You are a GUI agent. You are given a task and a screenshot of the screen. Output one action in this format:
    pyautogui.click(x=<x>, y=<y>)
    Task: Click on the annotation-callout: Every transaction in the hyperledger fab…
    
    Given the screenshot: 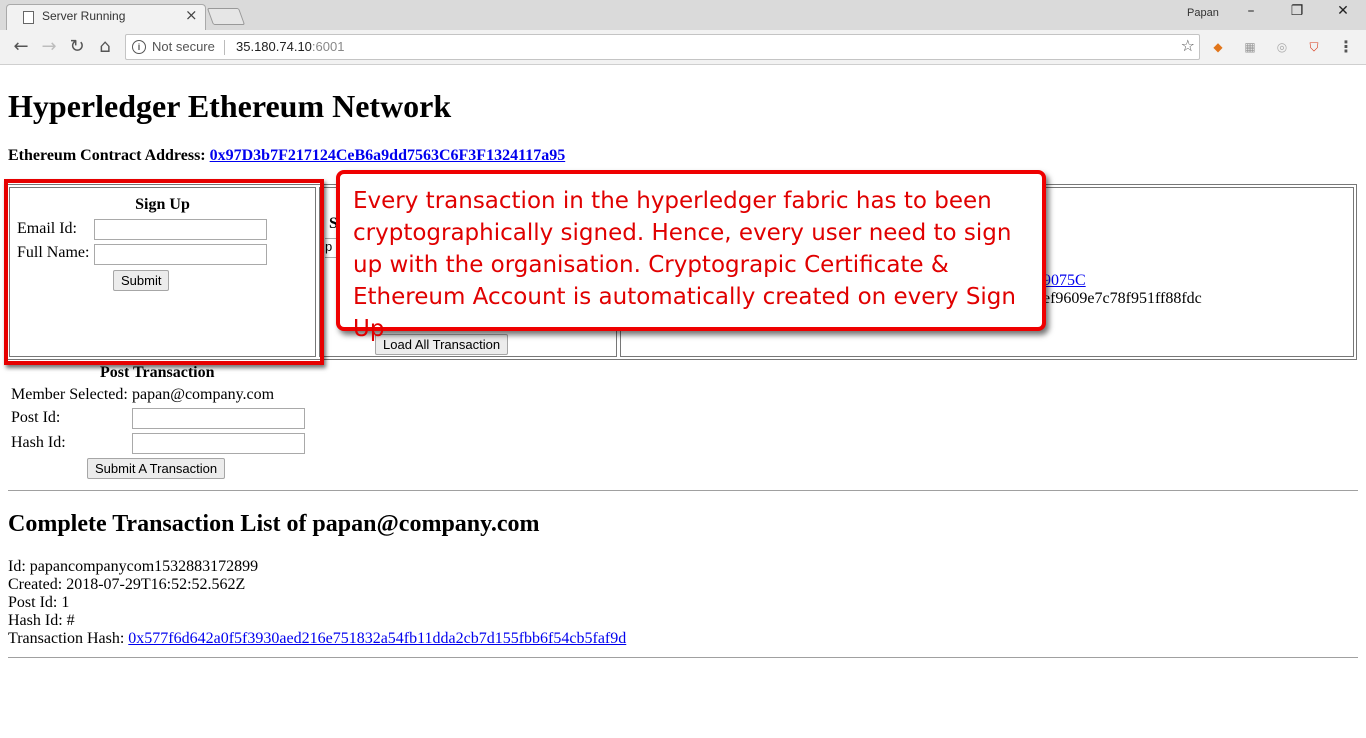 What is the action you would take?
    pyautogui.click(x=691, y=256)
    